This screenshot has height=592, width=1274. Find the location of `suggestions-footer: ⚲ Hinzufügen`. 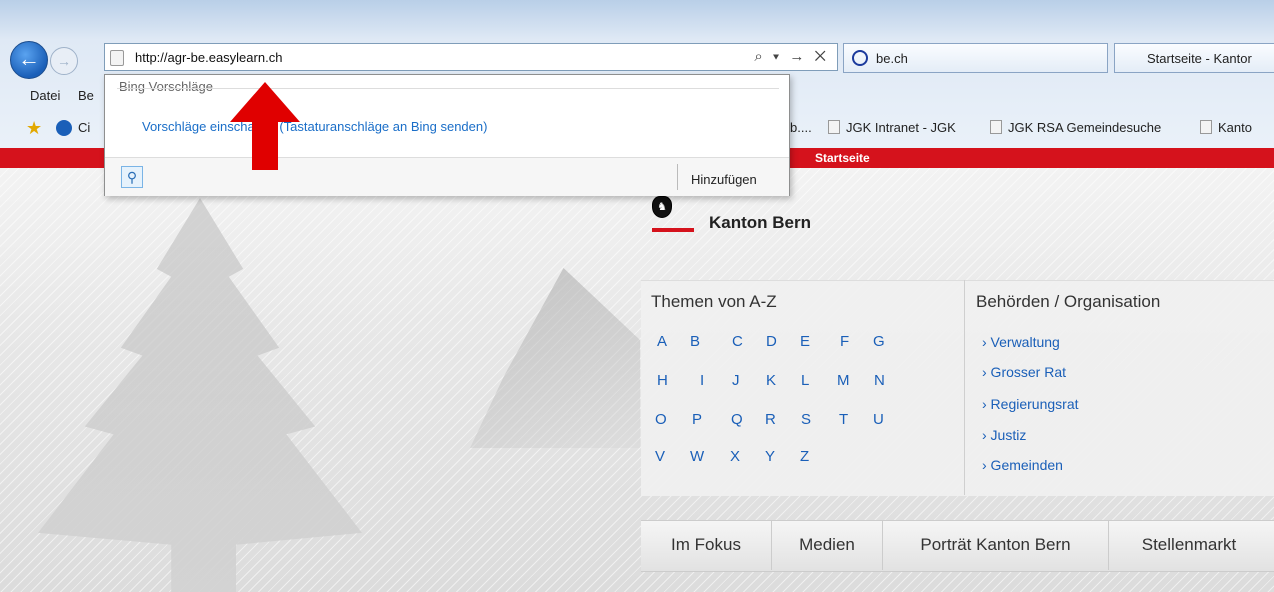

suggestions-footer: ⚲ Hinzufügen is located at coordinates (447, 176).